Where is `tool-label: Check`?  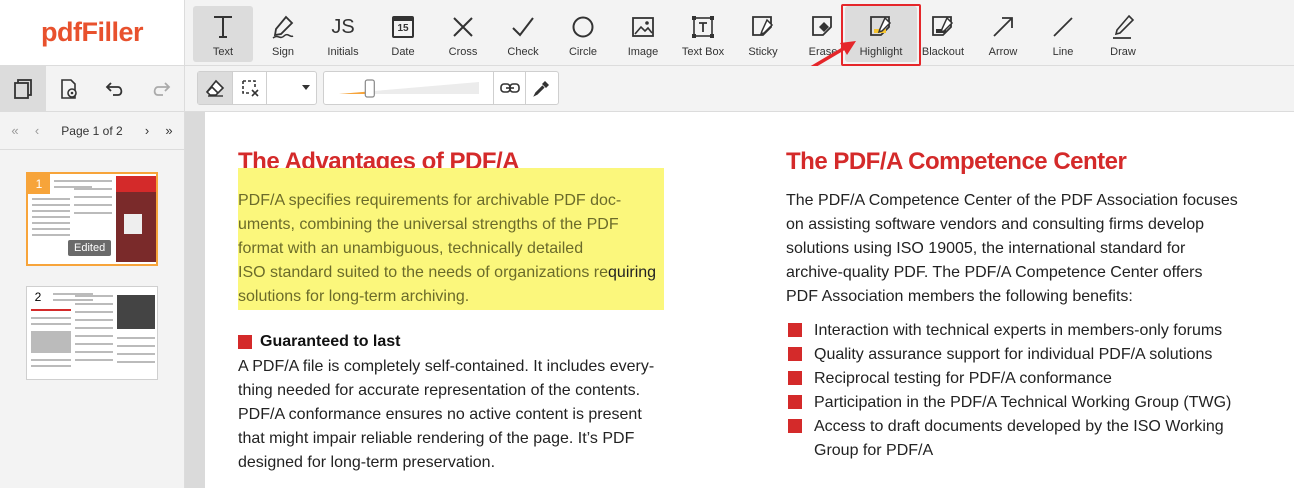
tool-label: Check is located at coordinates (523, 52).